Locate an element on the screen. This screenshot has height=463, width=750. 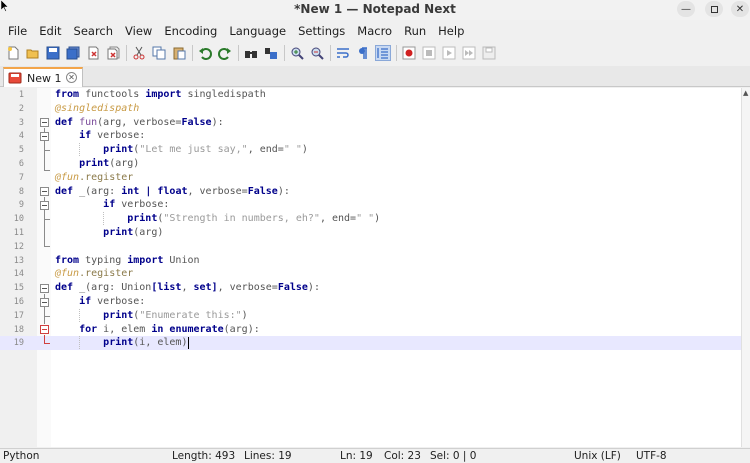
status-encoding: UTF-8 is located at coordinates (651, 456).